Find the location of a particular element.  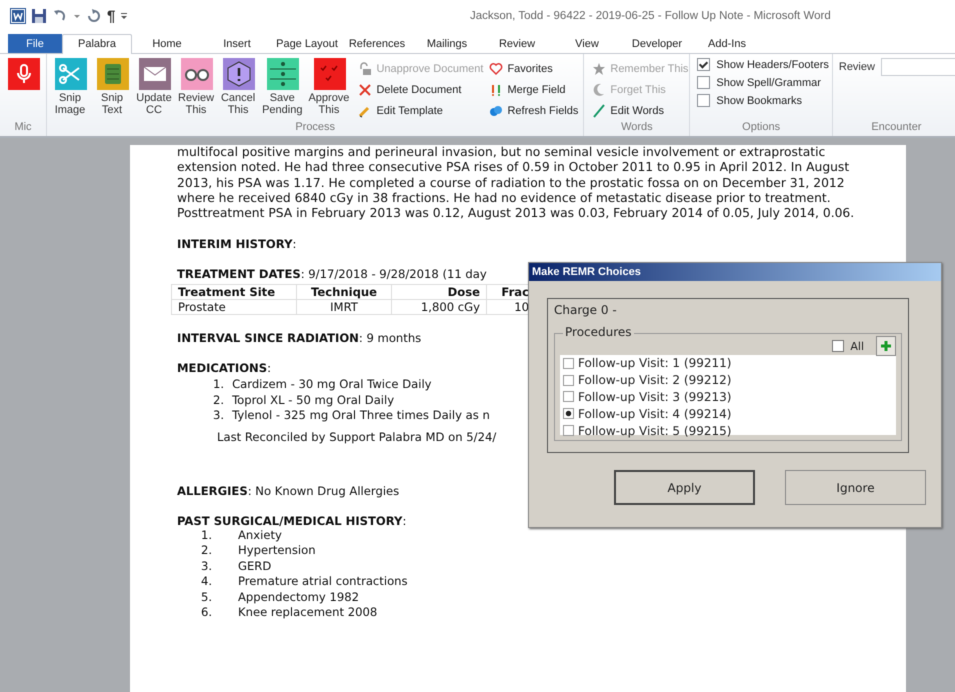

ribbon-tab: References is located at coordinates (377, 43).